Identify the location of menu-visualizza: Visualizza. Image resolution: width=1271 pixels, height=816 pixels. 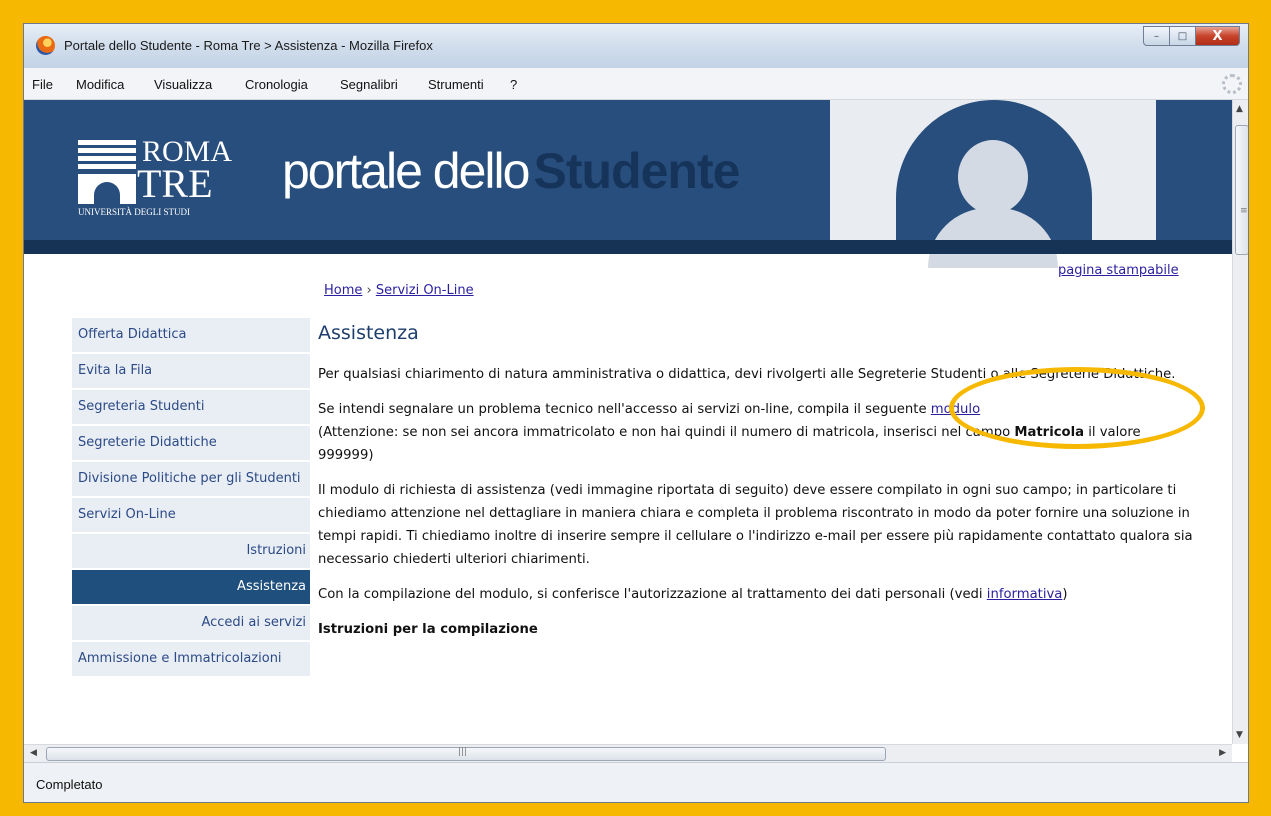
(183, 84).